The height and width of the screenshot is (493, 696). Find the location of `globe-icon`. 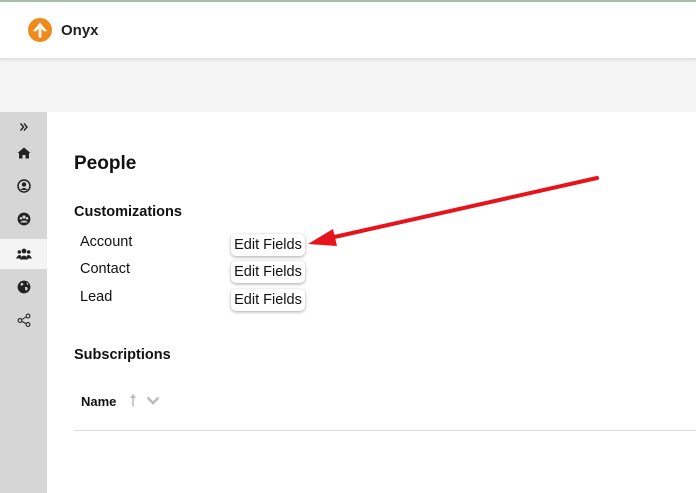

globe-icon is located at coordinates (23, 287).